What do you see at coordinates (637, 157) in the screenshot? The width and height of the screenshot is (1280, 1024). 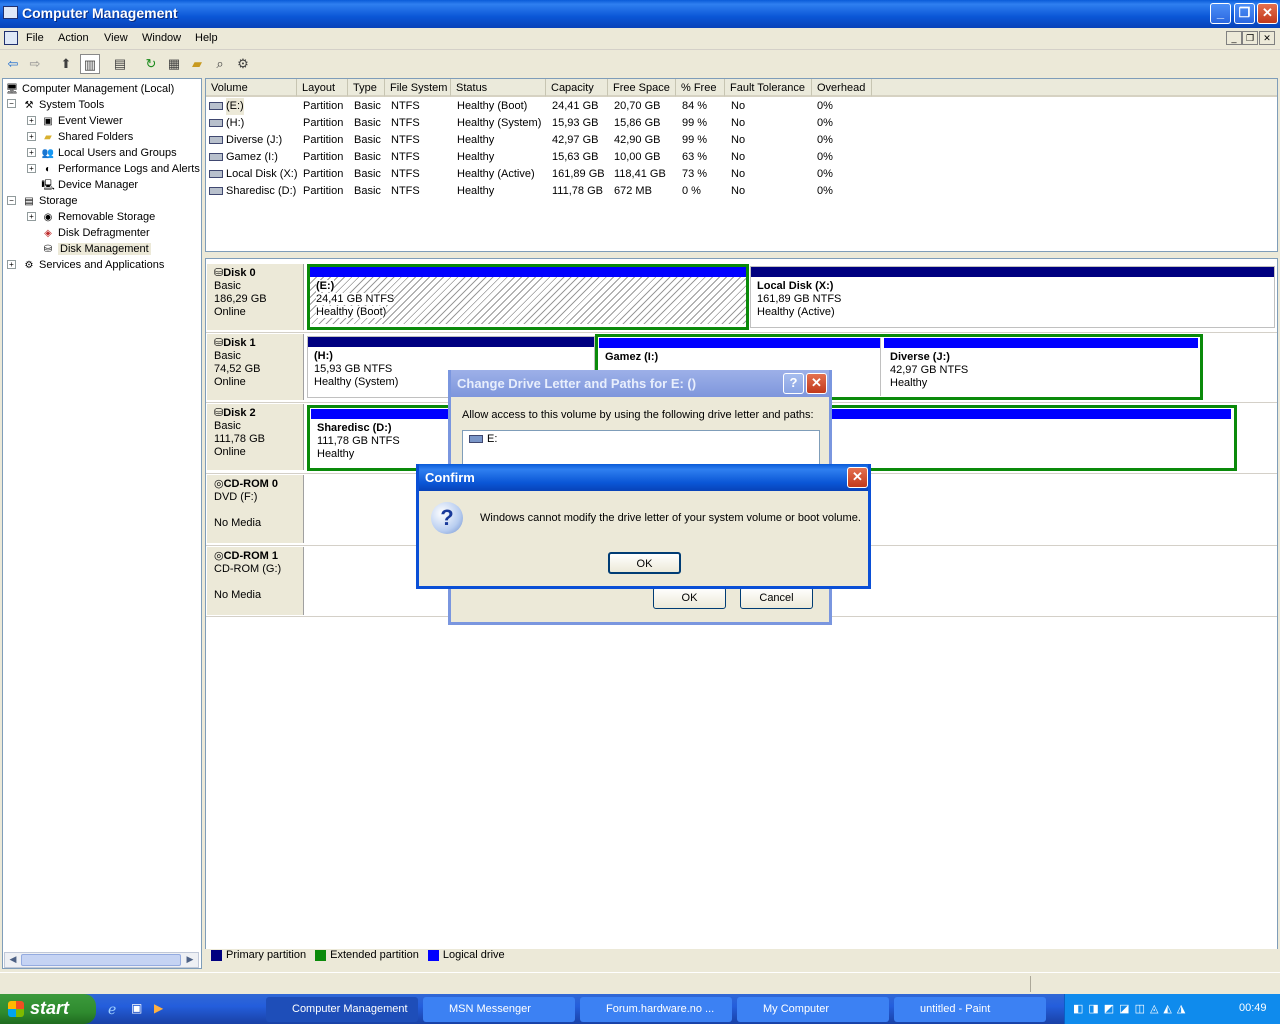 I see `table-cell: 10,00 GB` at bounding box center [637, 157].